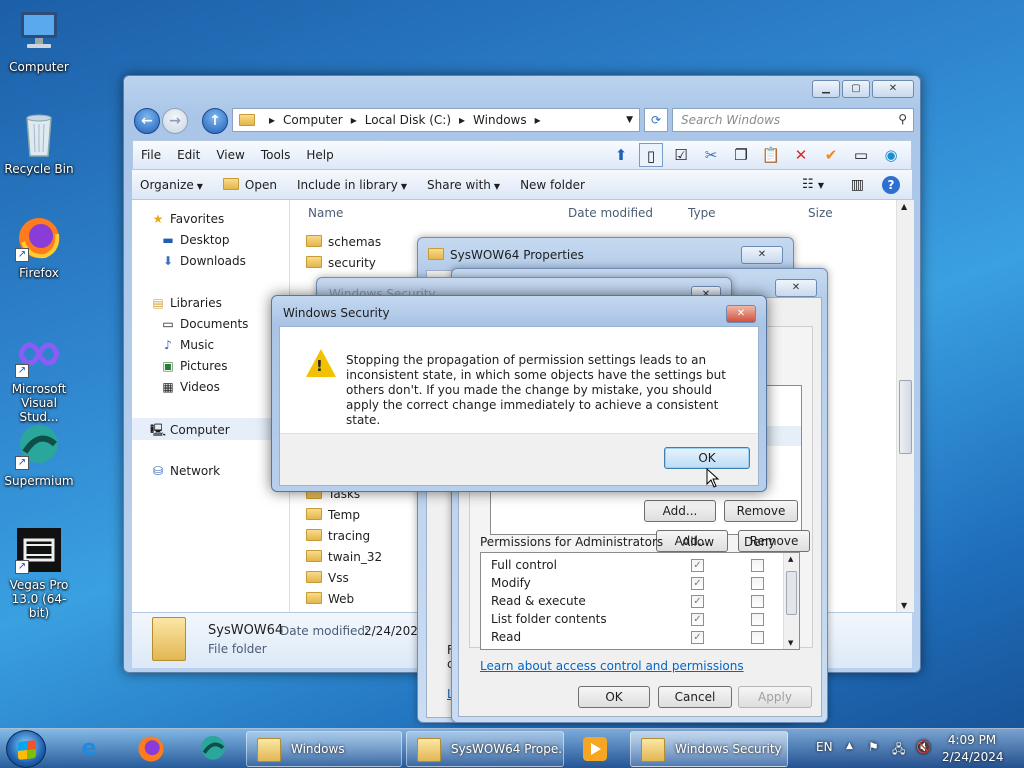 This screenshot has width=1024, height=768. Describe the element at coordinates (857, 185) in the screenshot. I see `preview-pane-icon: ▥` at that location.